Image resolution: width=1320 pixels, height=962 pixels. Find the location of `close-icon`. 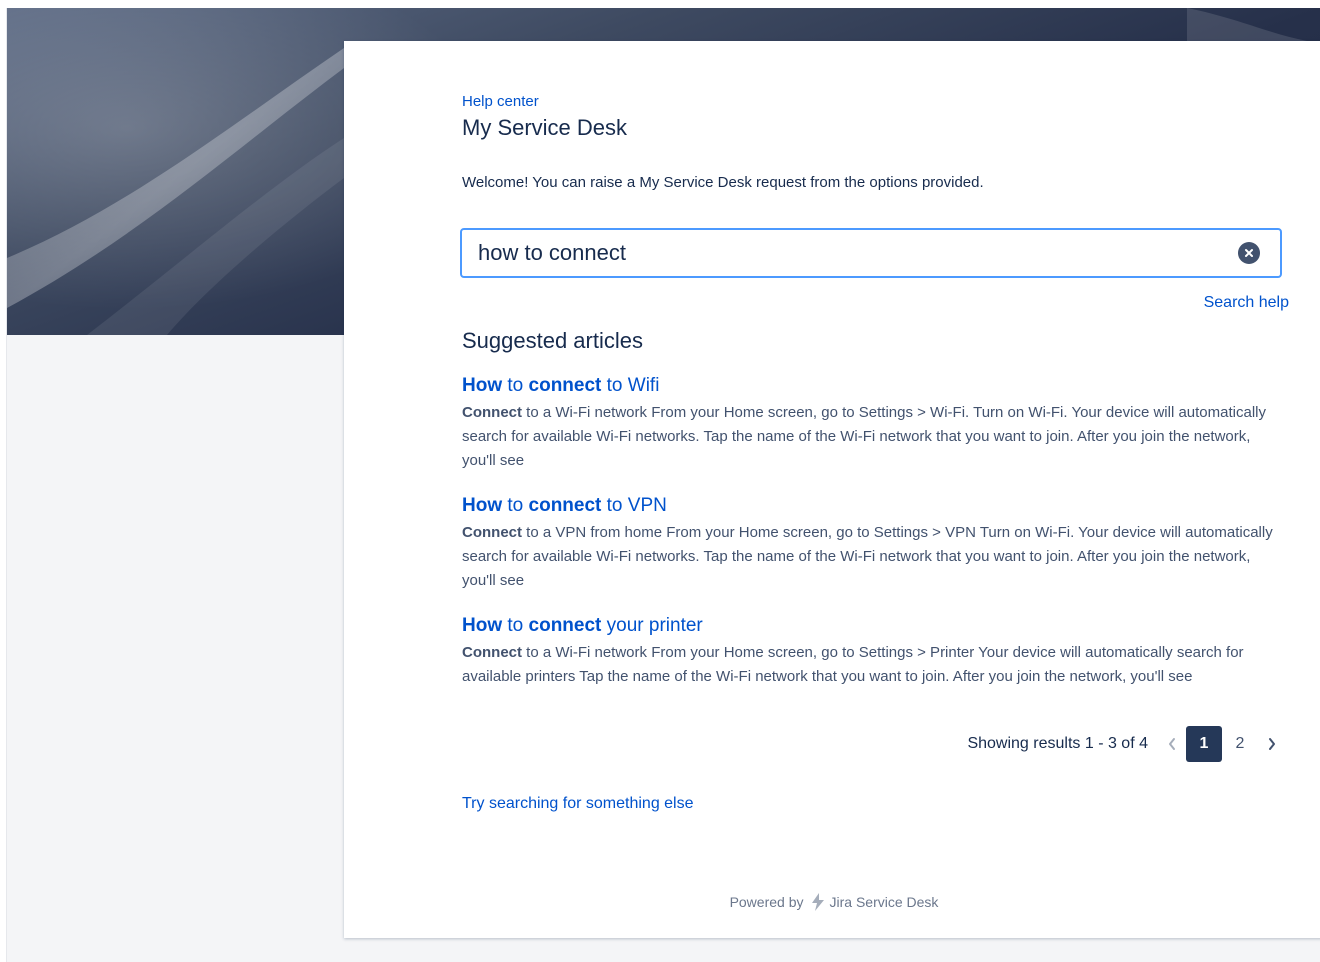

close-icon is located at coordinates (1249, 253).